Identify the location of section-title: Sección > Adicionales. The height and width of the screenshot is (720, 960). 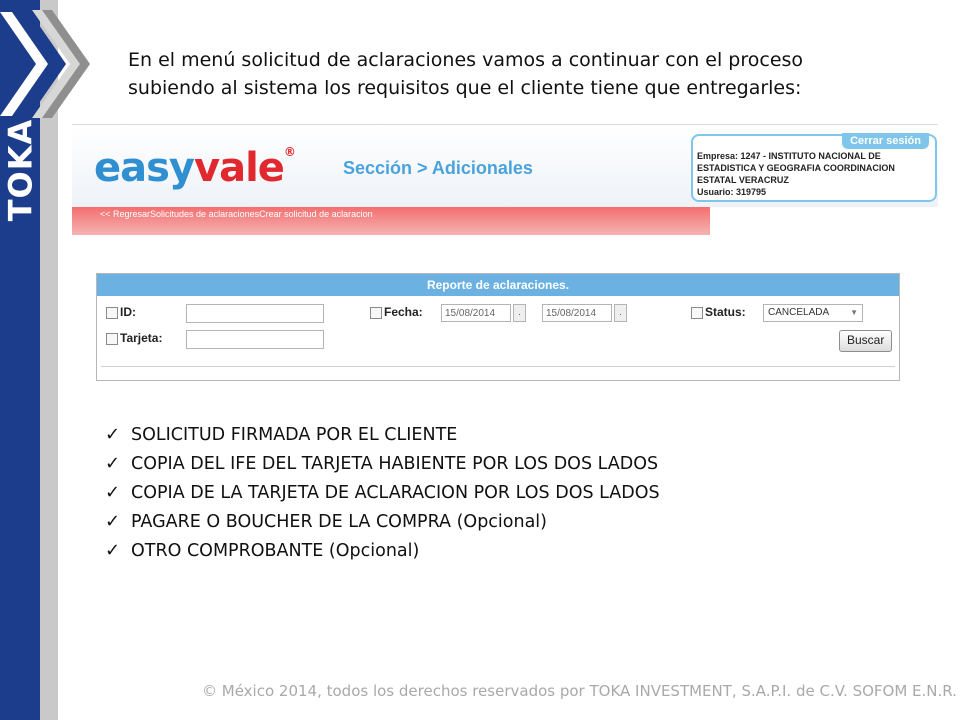
(438, 168).